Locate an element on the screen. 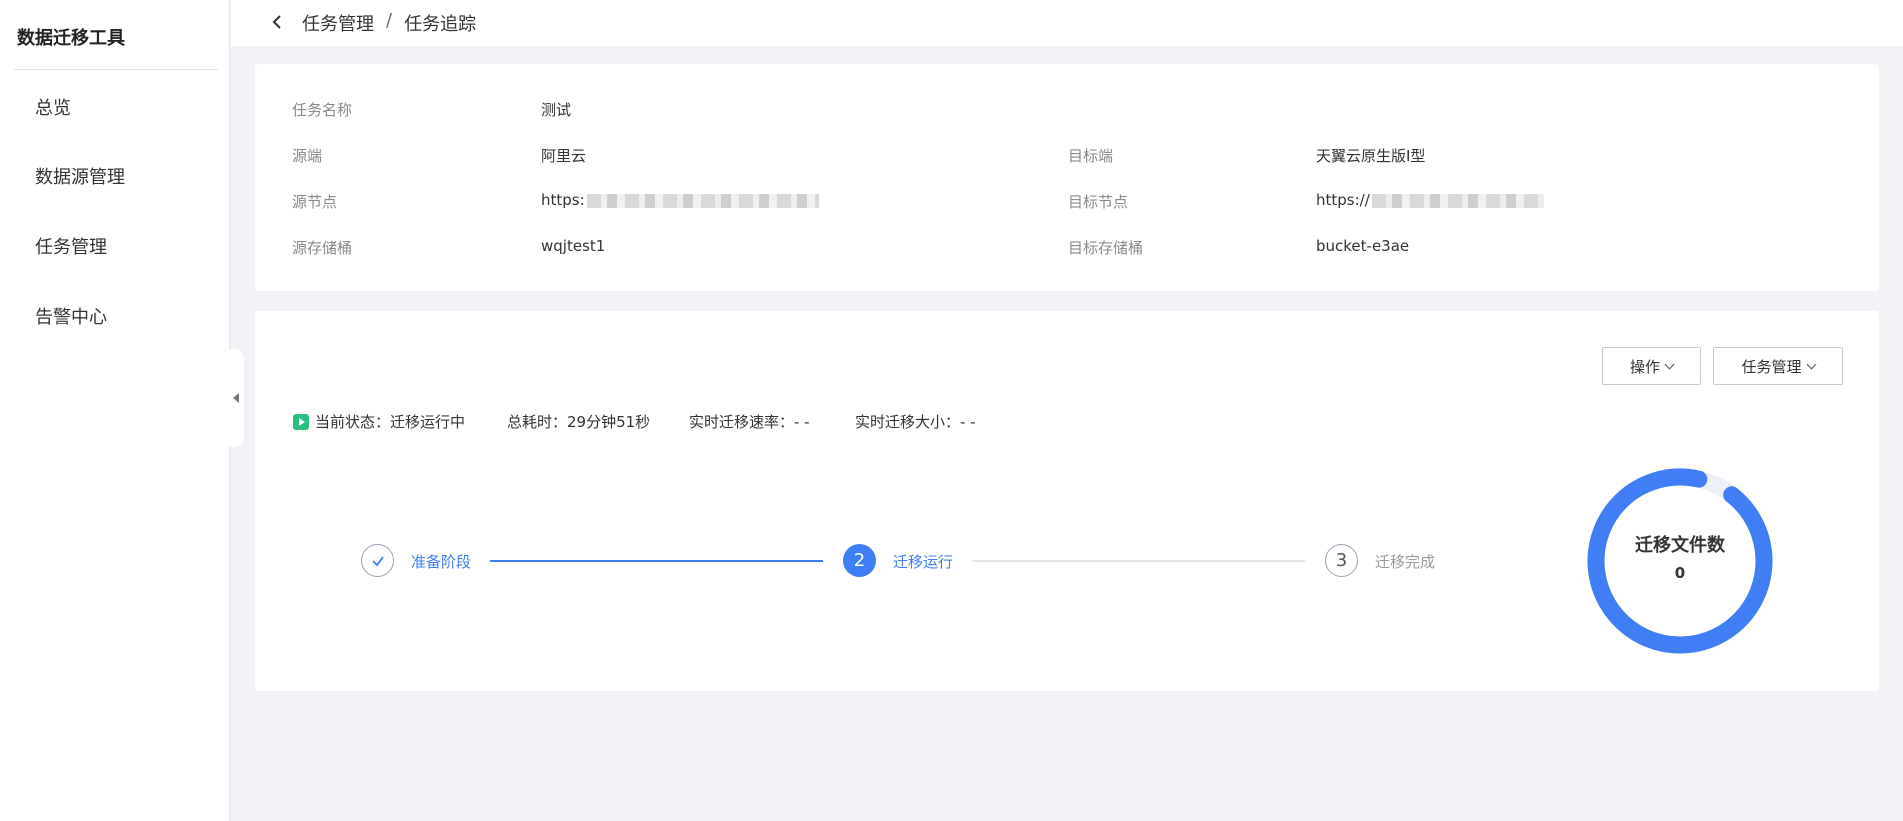 The width and height of the screenshot is (1903, 821). step-complete-circle: 3 is located at coordinates (1341, 560).